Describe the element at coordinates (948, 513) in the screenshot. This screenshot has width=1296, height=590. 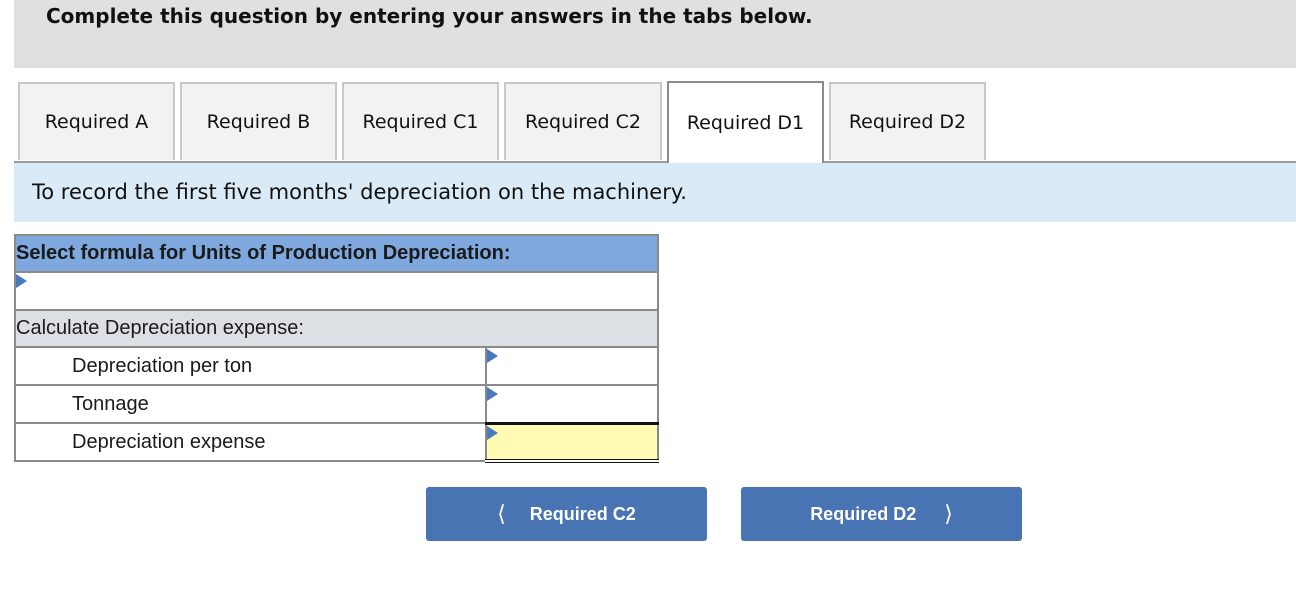
I see `chevron-right-icon: ⟩` at that location.